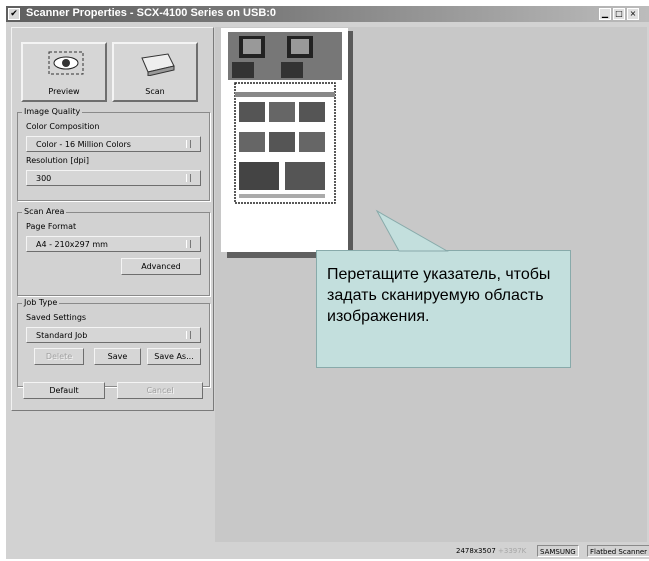 Image resolution: width=649 pixels, height=561 pixels. What do you see at coordinates (44, 178) in the screenshot?
I see `resolution-value: 300` at bounding box center [44, 178].